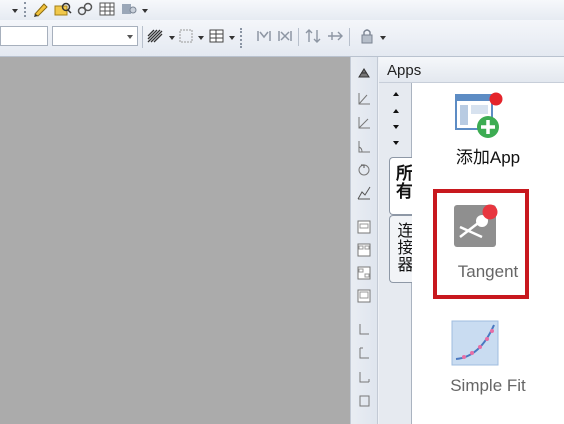  I want to click on add-app-icon, so click(479, 115).